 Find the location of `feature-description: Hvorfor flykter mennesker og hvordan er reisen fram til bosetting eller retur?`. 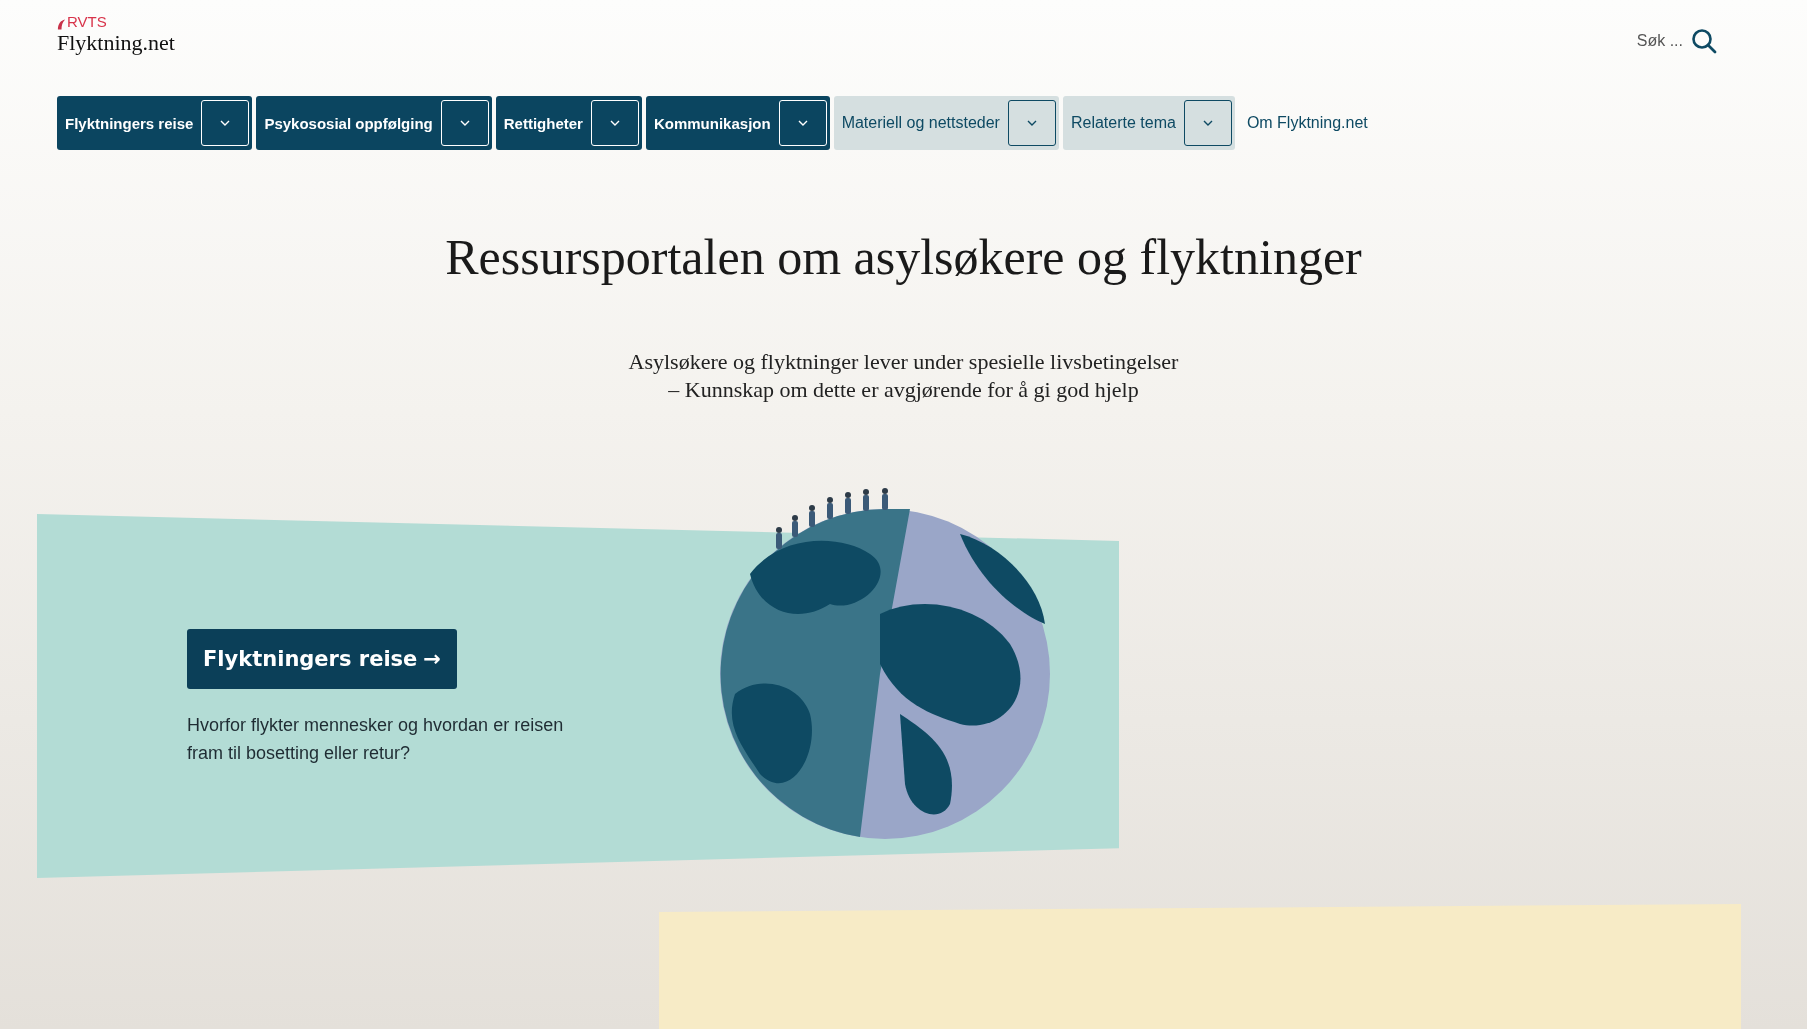

feature-description: Hvorfor flykter mennesker og hvordan er reisen fram til bosetting eller retur? is located at coordinates (376, 739).